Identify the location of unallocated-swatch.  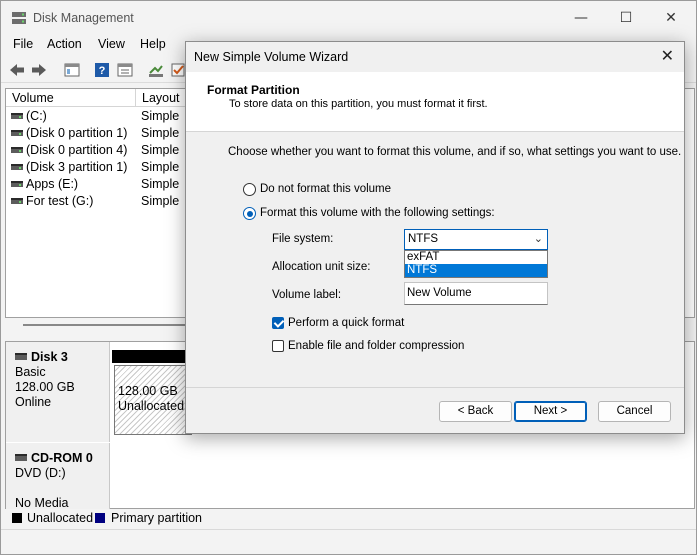
(17, 518).